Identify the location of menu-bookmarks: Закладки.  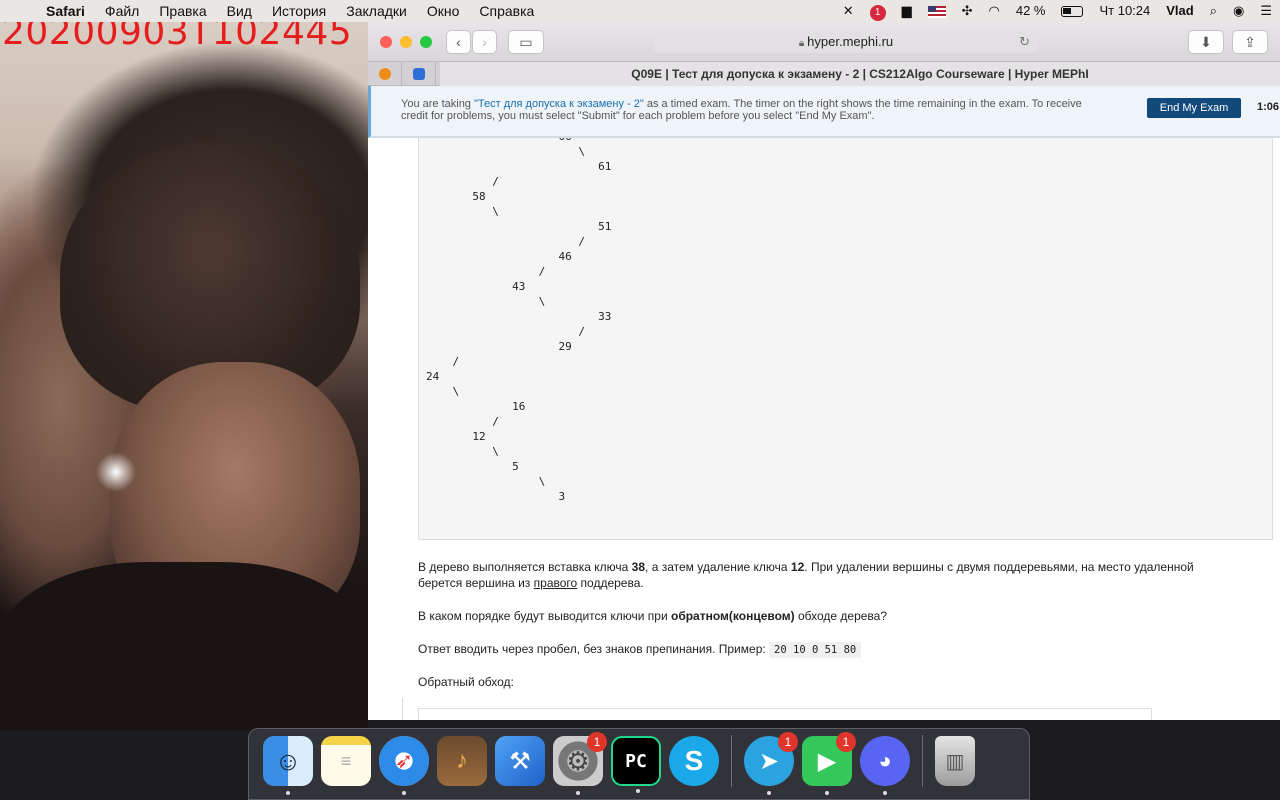
(376, 11).